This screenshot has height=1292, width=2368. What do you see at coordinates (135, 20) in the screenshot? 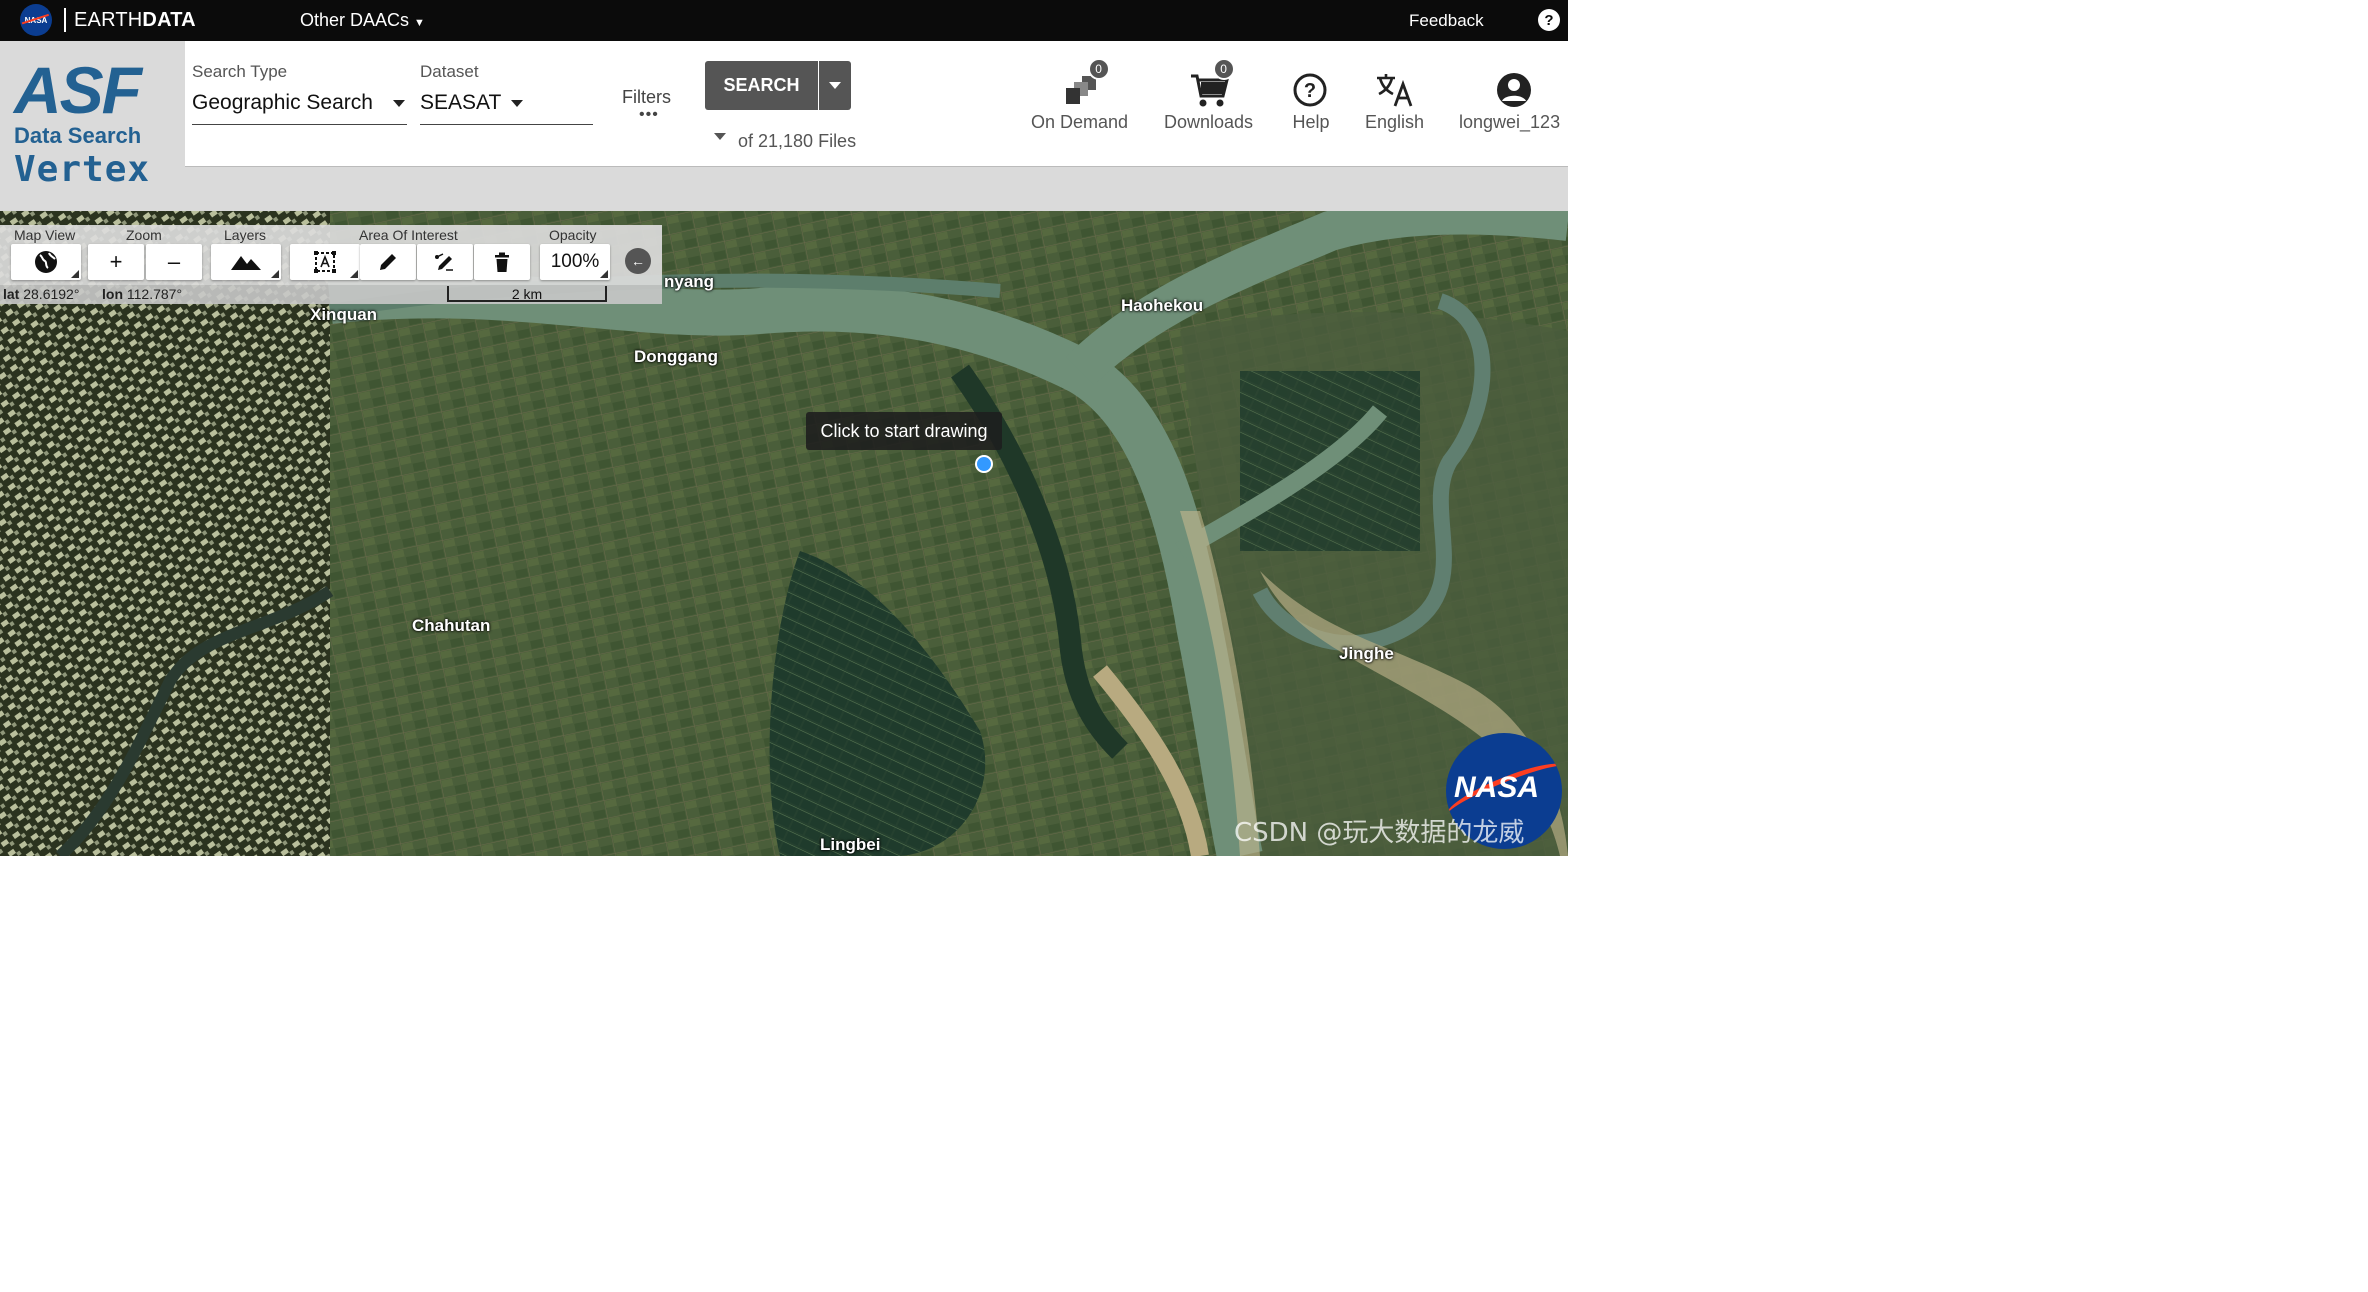
I see `earthdata-link: EARTHDATA` at bounding box center [135, 20].